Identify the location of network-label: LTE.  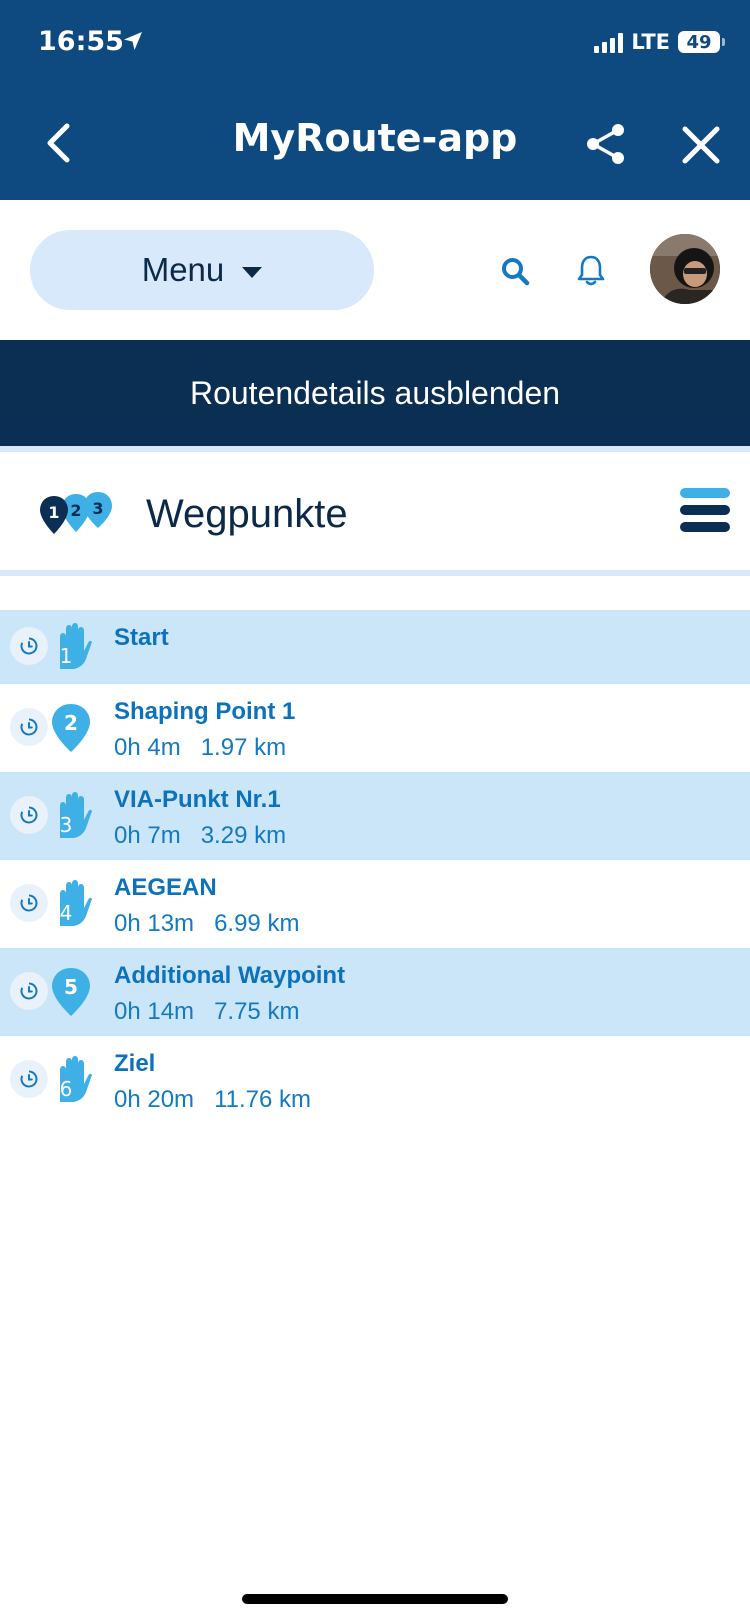
(650, 42).